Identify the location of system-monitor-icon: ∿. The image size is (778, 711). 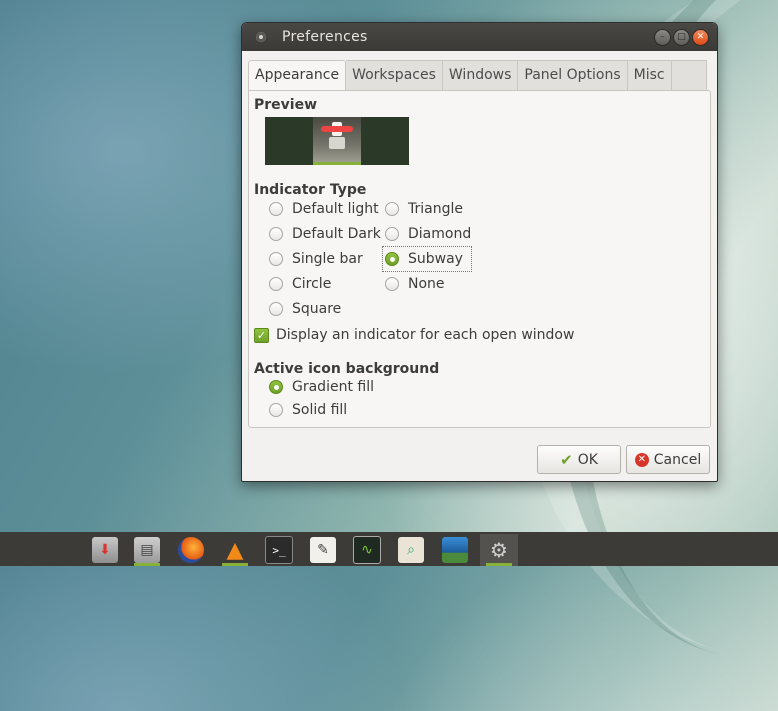
(367, 550).